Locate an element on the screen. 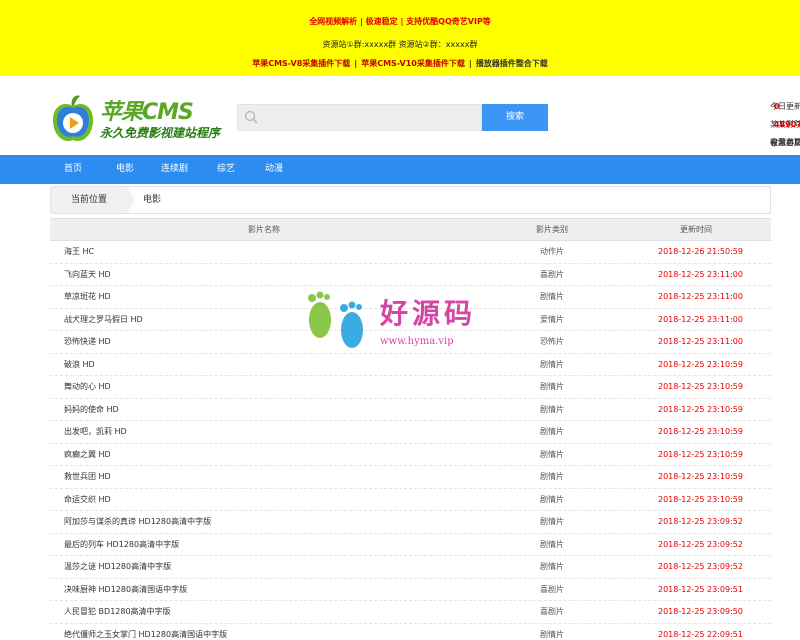 This screenshot has width=800, height=640. movie-title-link: 阿加莎与谋杀的真谛 HD1280高清中字版 is located at coordinates (137, 522).